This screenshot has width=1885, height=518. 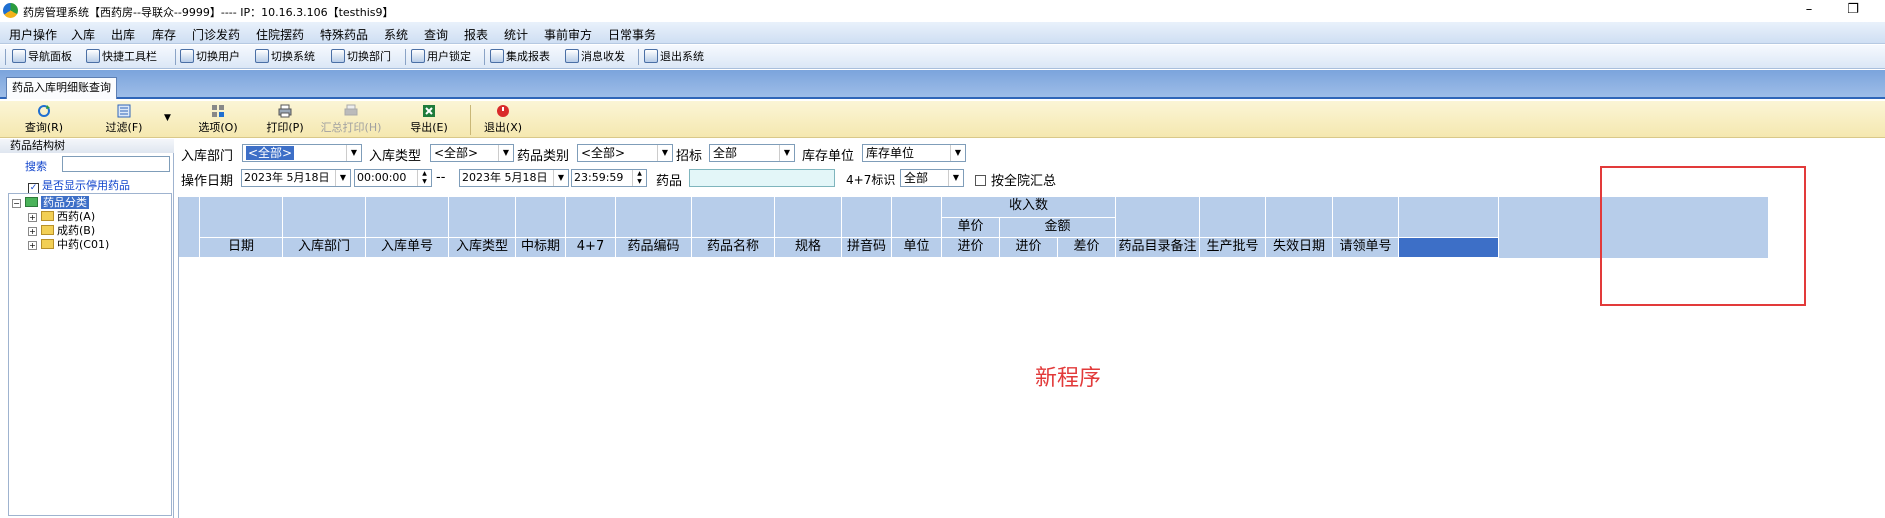 What do you see at coordinates (344, 34) in the screenshot?
I see `menu-special-drugs: 特殊药品` at bounding box center [344, 34].